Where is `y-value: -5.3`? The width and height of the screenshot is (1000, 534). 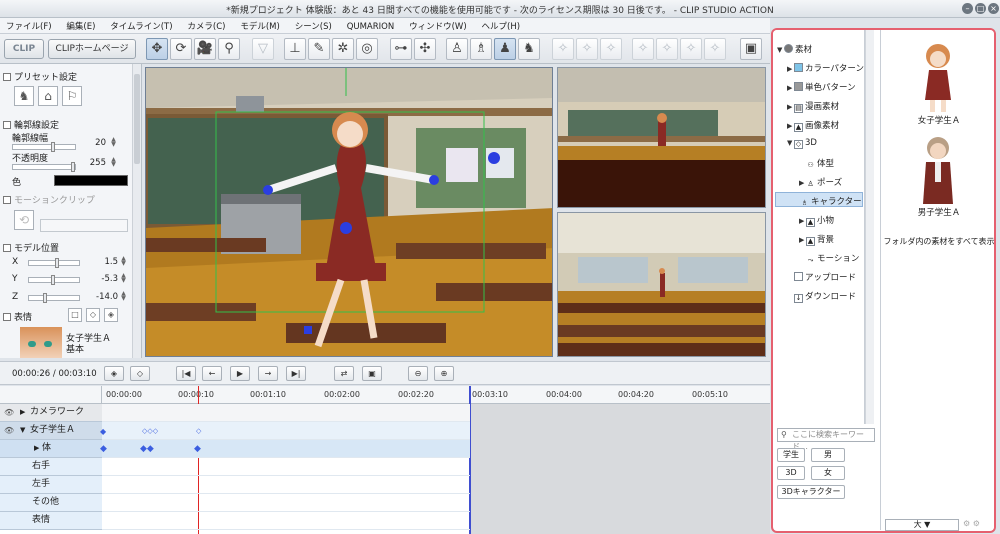 y-value: -5.3 is located at coordinates (101, 279).